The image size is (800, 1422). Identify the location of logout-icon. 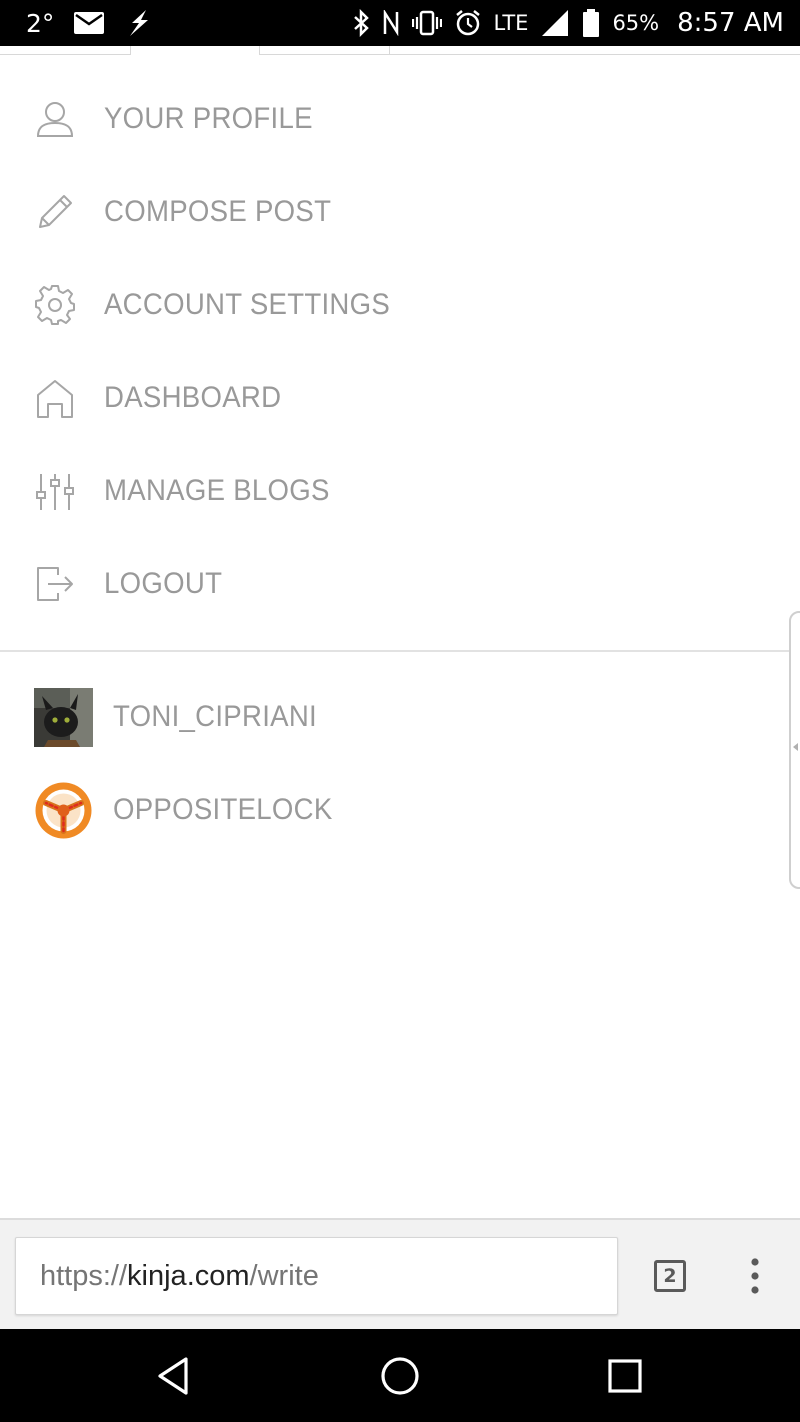
(55, 584).